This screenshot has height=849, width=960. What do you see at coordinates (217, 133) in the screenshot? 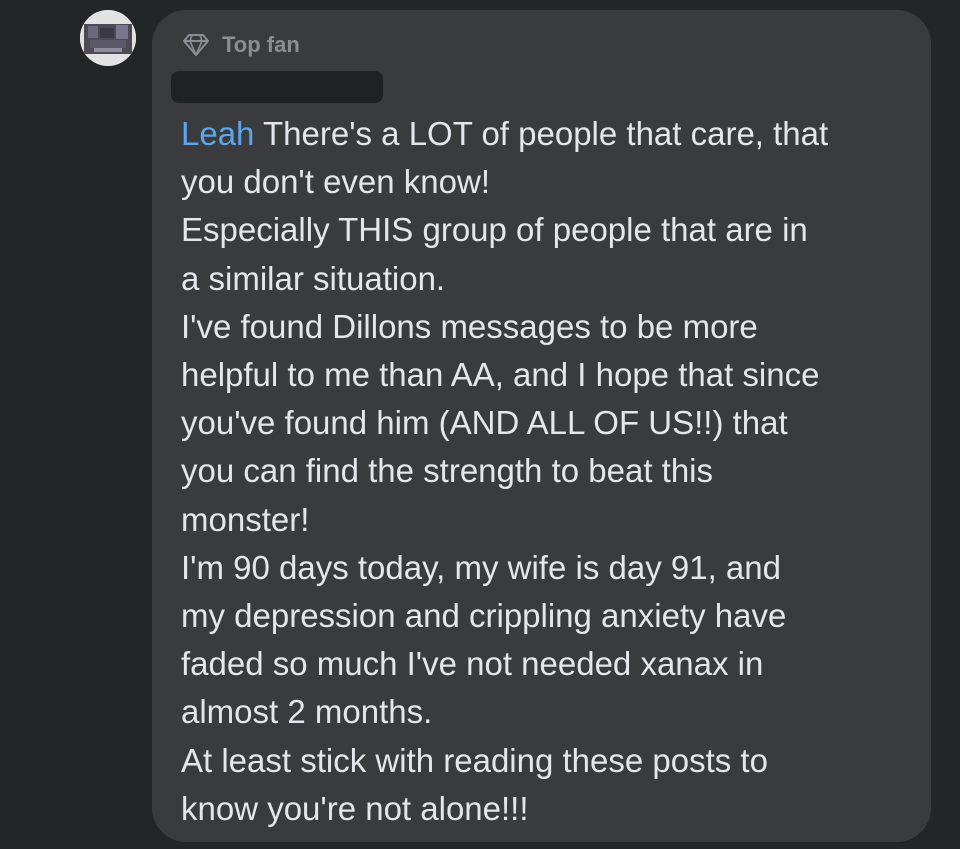
I see `mention-link: Leah` at bounding box center [217, 133].